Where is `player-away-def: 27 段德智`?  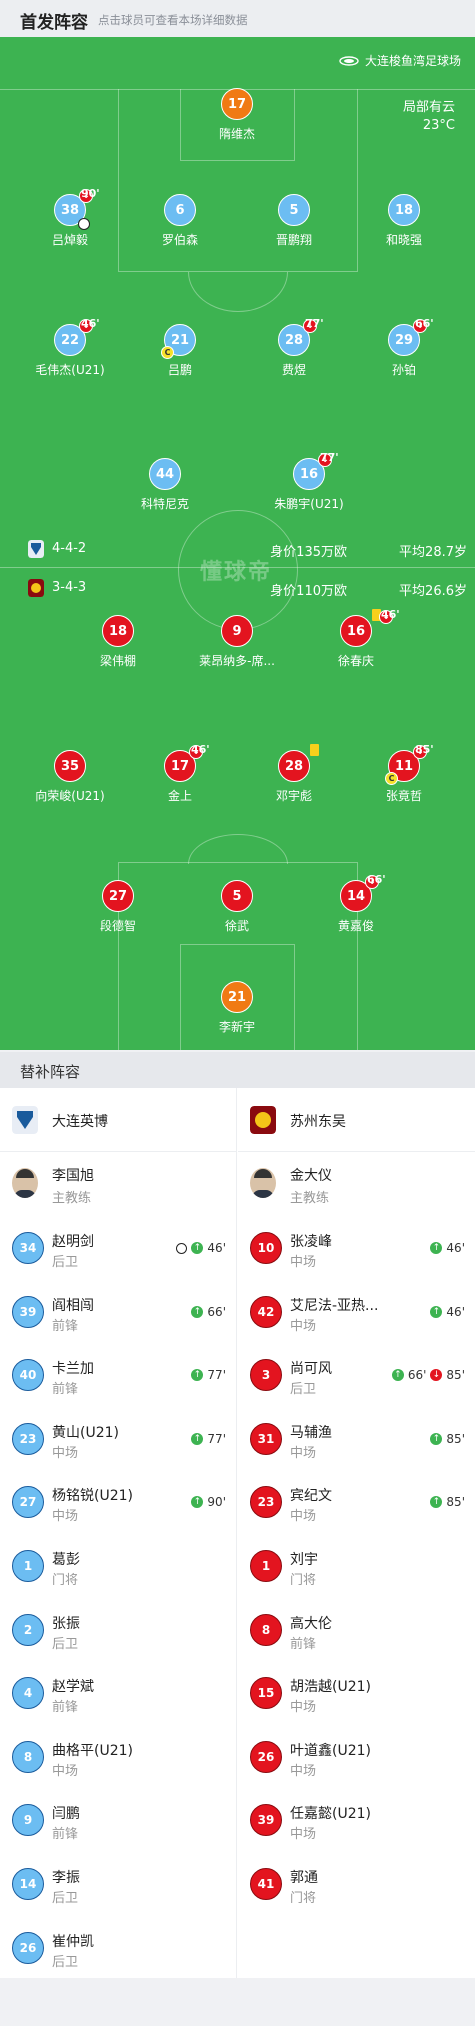 player-away-def: 27 段德智 is located at coordinates (118, 907).